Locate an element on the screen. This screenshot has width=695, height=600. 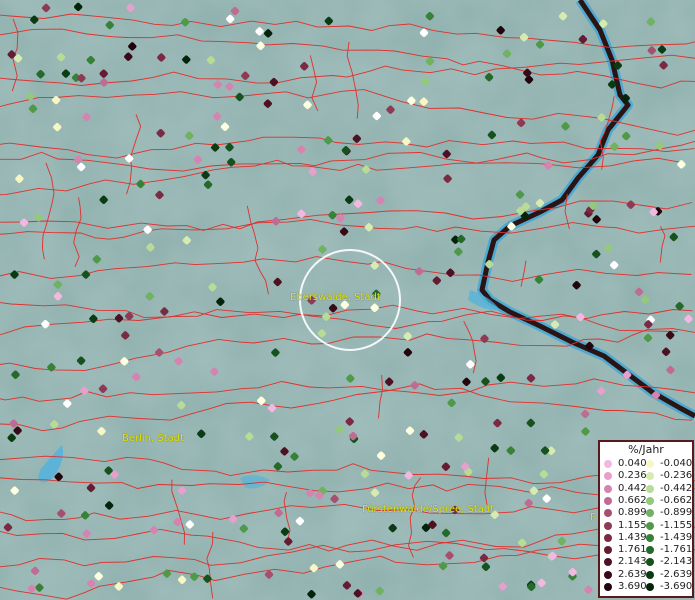
legend-value: -2.143 is located at coordinates (676, 562).